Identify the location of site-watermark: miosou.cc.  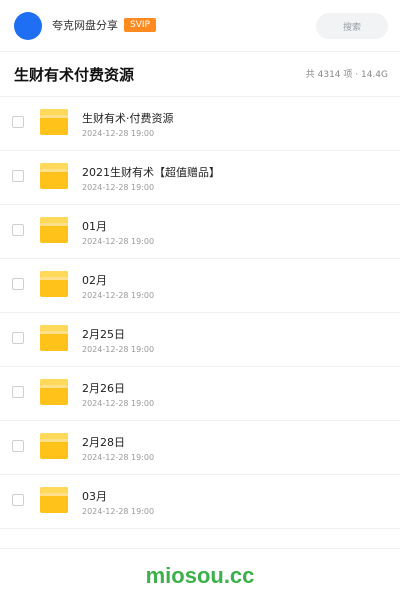
(200, 575).